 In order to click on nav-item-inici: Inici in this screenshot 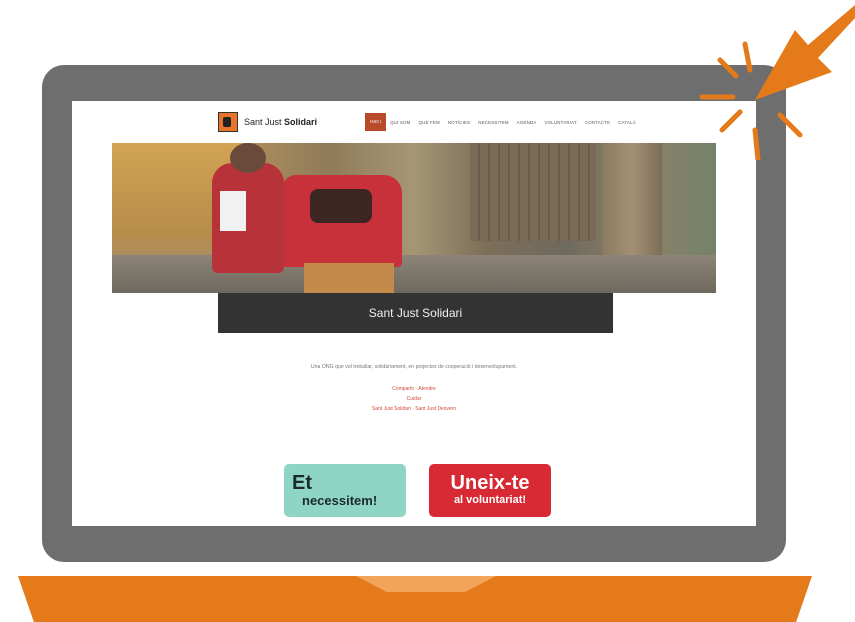, I will do `click(376, 122)`.